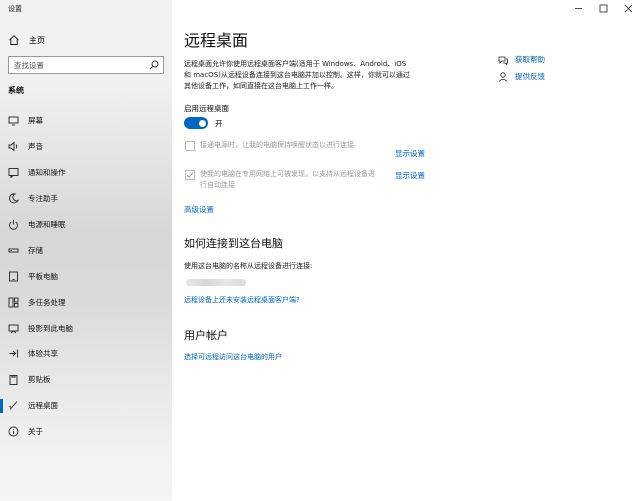  Describe the element at coordinates (219, 123) in the screenshot. I see `toggle-state-label: 开` at that location.